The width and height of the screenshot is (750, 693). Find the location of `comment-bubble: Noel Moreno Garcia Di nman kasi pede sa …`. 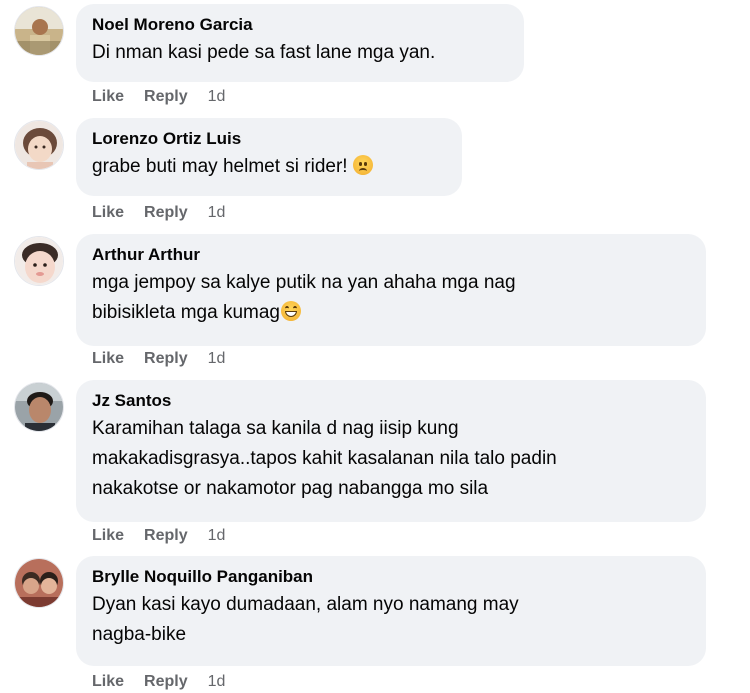

comment-bubble: Noel Moreno Garcia Di nman kasi pede sa … is located at coordinates (300, 43).